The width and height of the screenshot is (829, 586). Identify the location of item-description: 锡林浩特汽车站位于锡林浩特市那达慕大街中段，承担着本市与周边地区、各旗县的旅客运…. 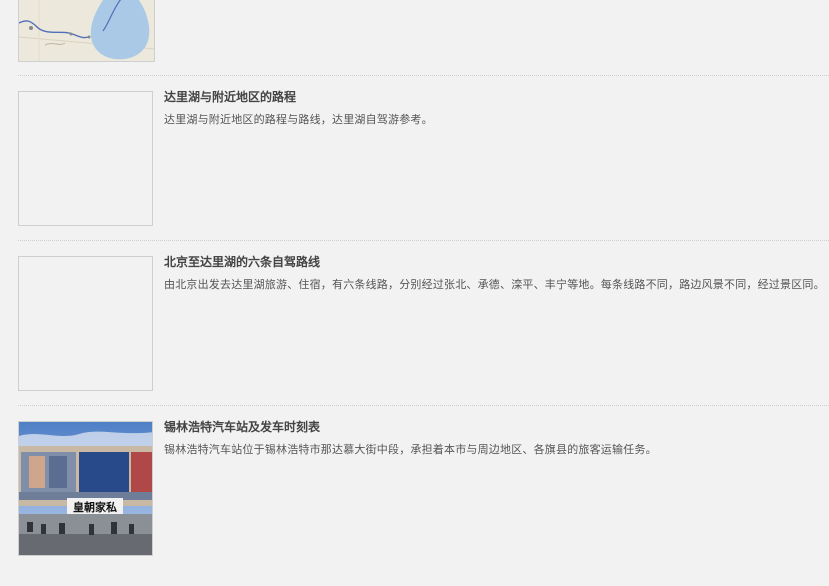
(410, 449).